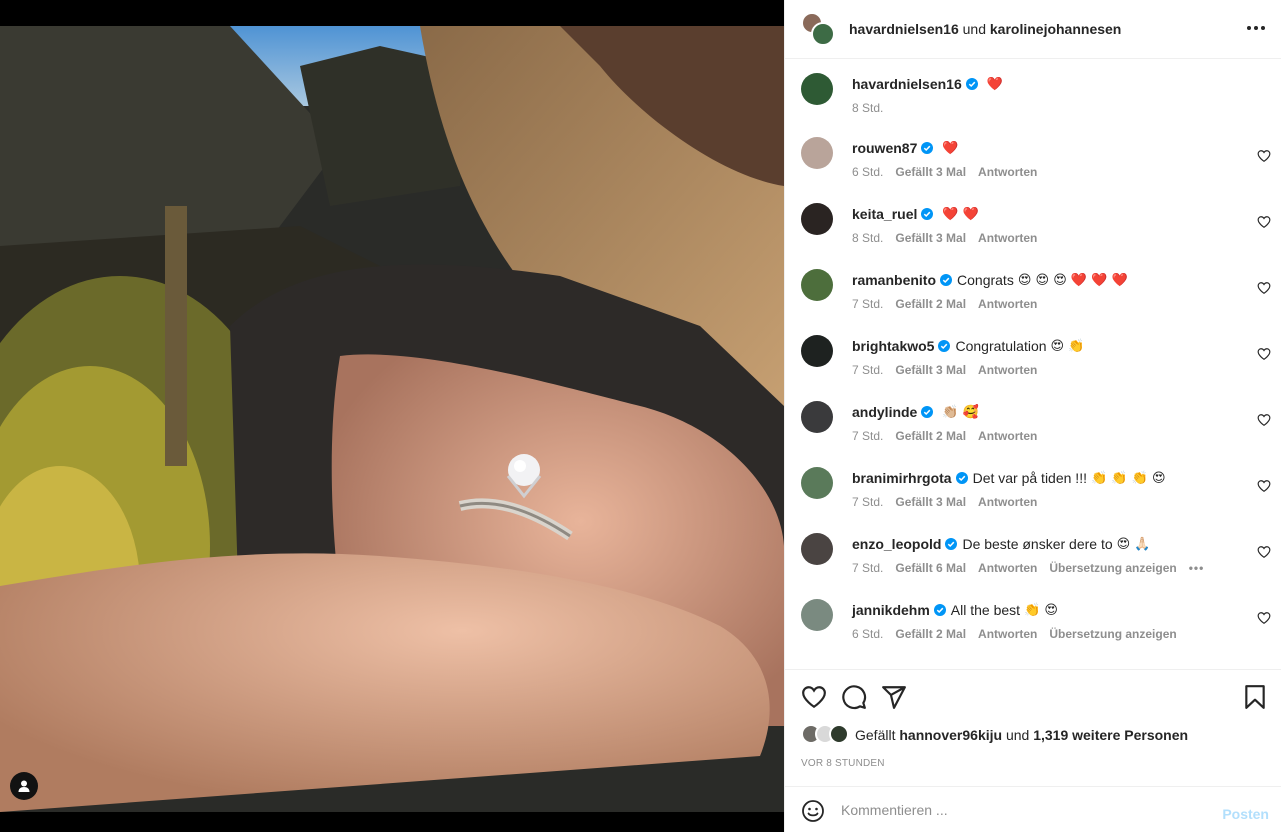 Image resolution: width=1281 pixels, height=832 pixels. Describe the element at coordinates (904, 29) in the screenshot. I see `author-username-link: havardnielsen16` at that location.